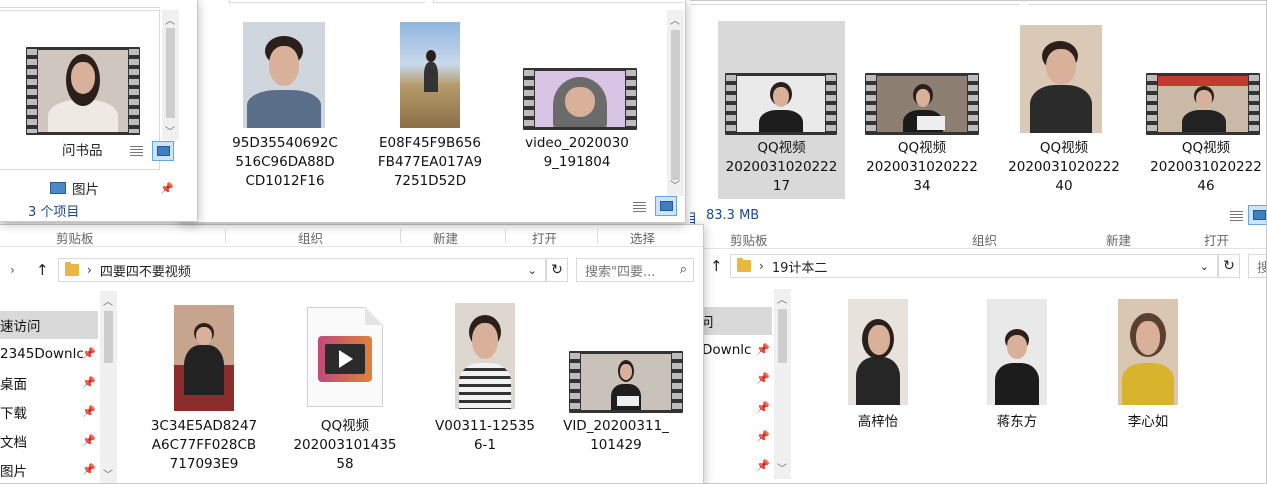 The height and width of the screenshot is (484, 1267). I want to click on address-path: 四要四不要视频, so click(145, 272).